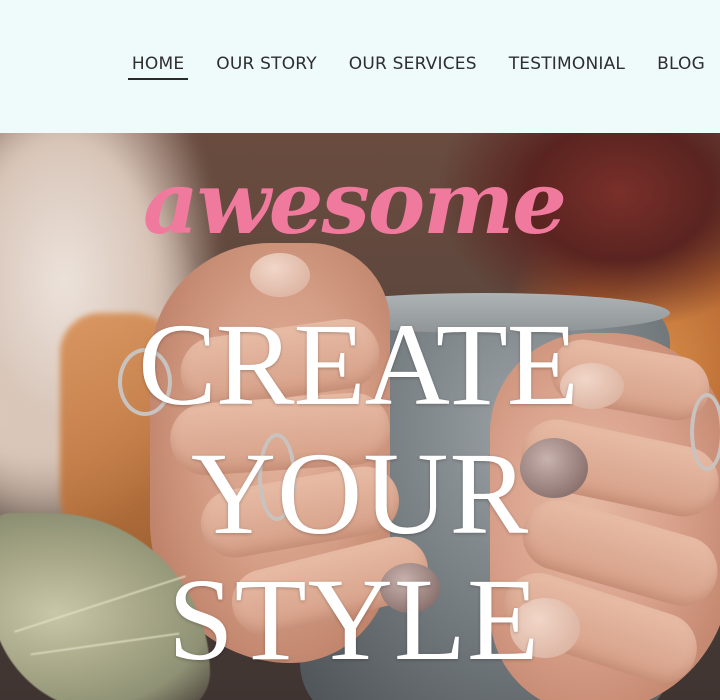  I want to click on hero-headline-line-3: STYLE, so click(354, 619).